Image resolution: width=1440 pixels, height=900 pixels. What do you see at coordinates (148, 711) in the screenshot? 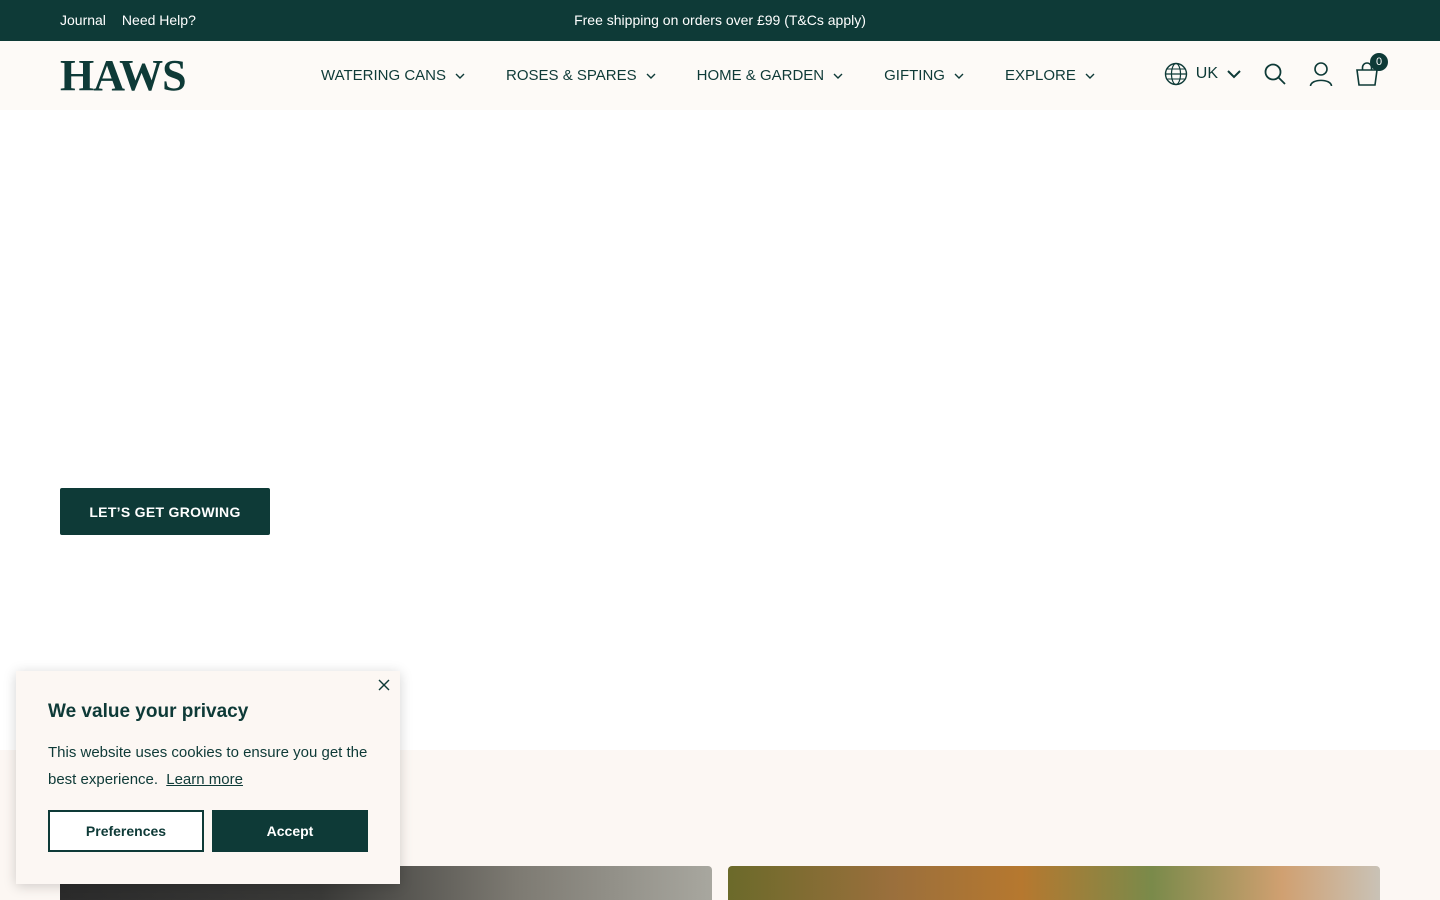
I see `cookie-title: We value your privacy` at bounding box center [148, 711].